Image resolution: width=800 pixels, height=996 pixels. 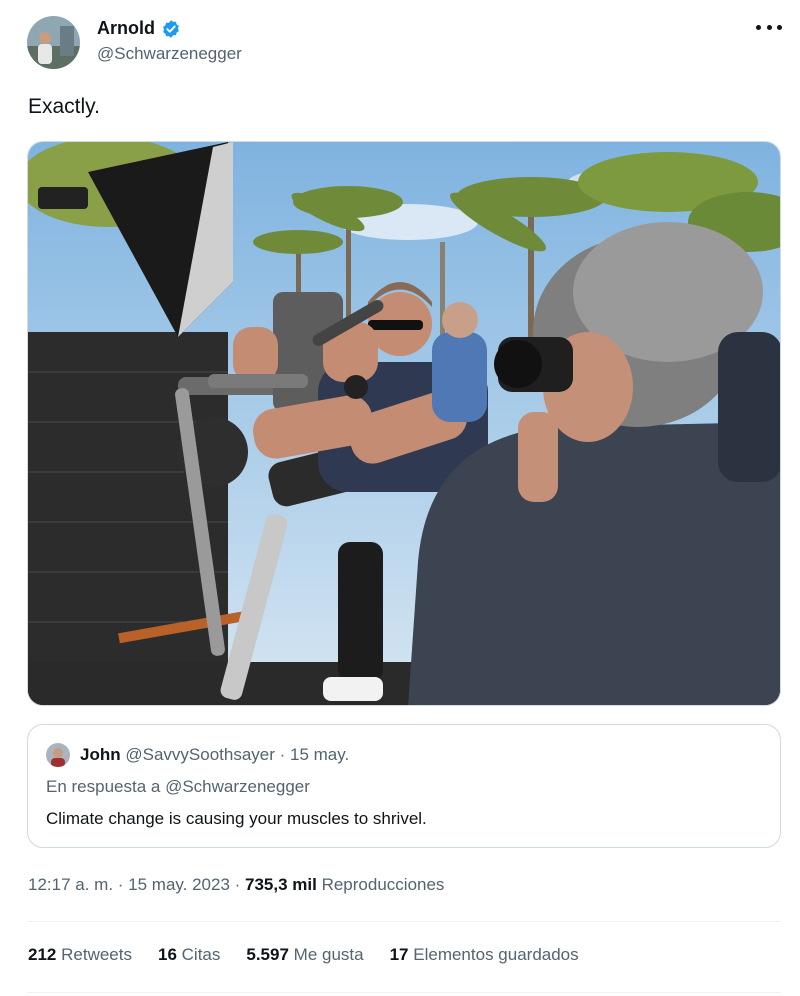 I want to click on quoted-avatar, so click(x=58, y=755).